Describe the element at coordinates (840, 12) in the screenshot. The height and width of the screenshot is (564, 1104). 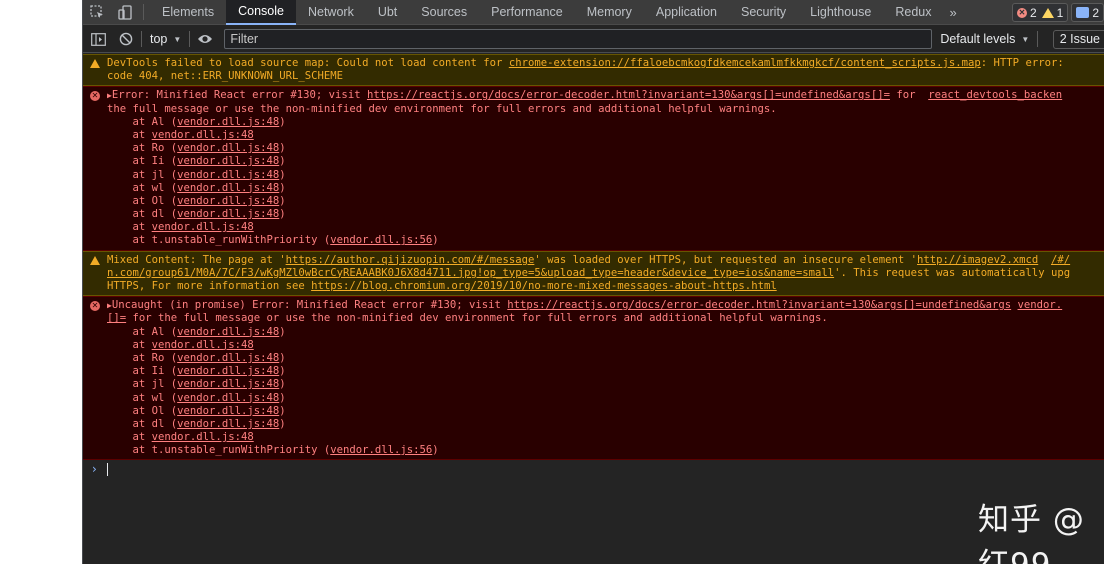
I see `tab-lighthouse: Lighthouse` at that location.